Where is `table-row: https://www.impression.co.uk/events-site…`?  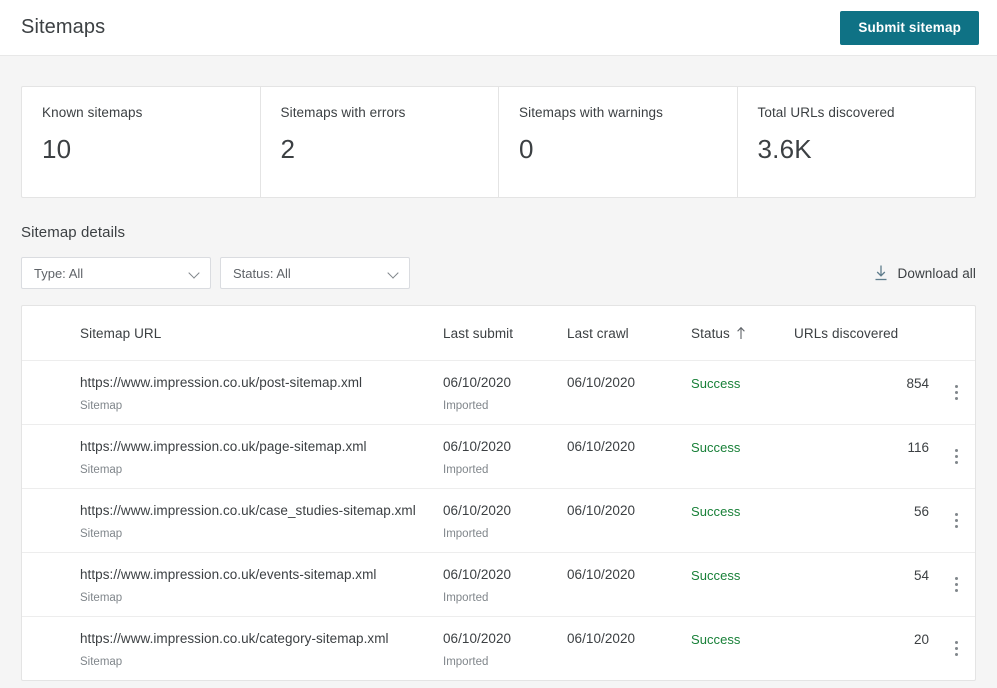 table-row: https://www.impression.co.uk/events-site… is located at coordinates (498, 584).